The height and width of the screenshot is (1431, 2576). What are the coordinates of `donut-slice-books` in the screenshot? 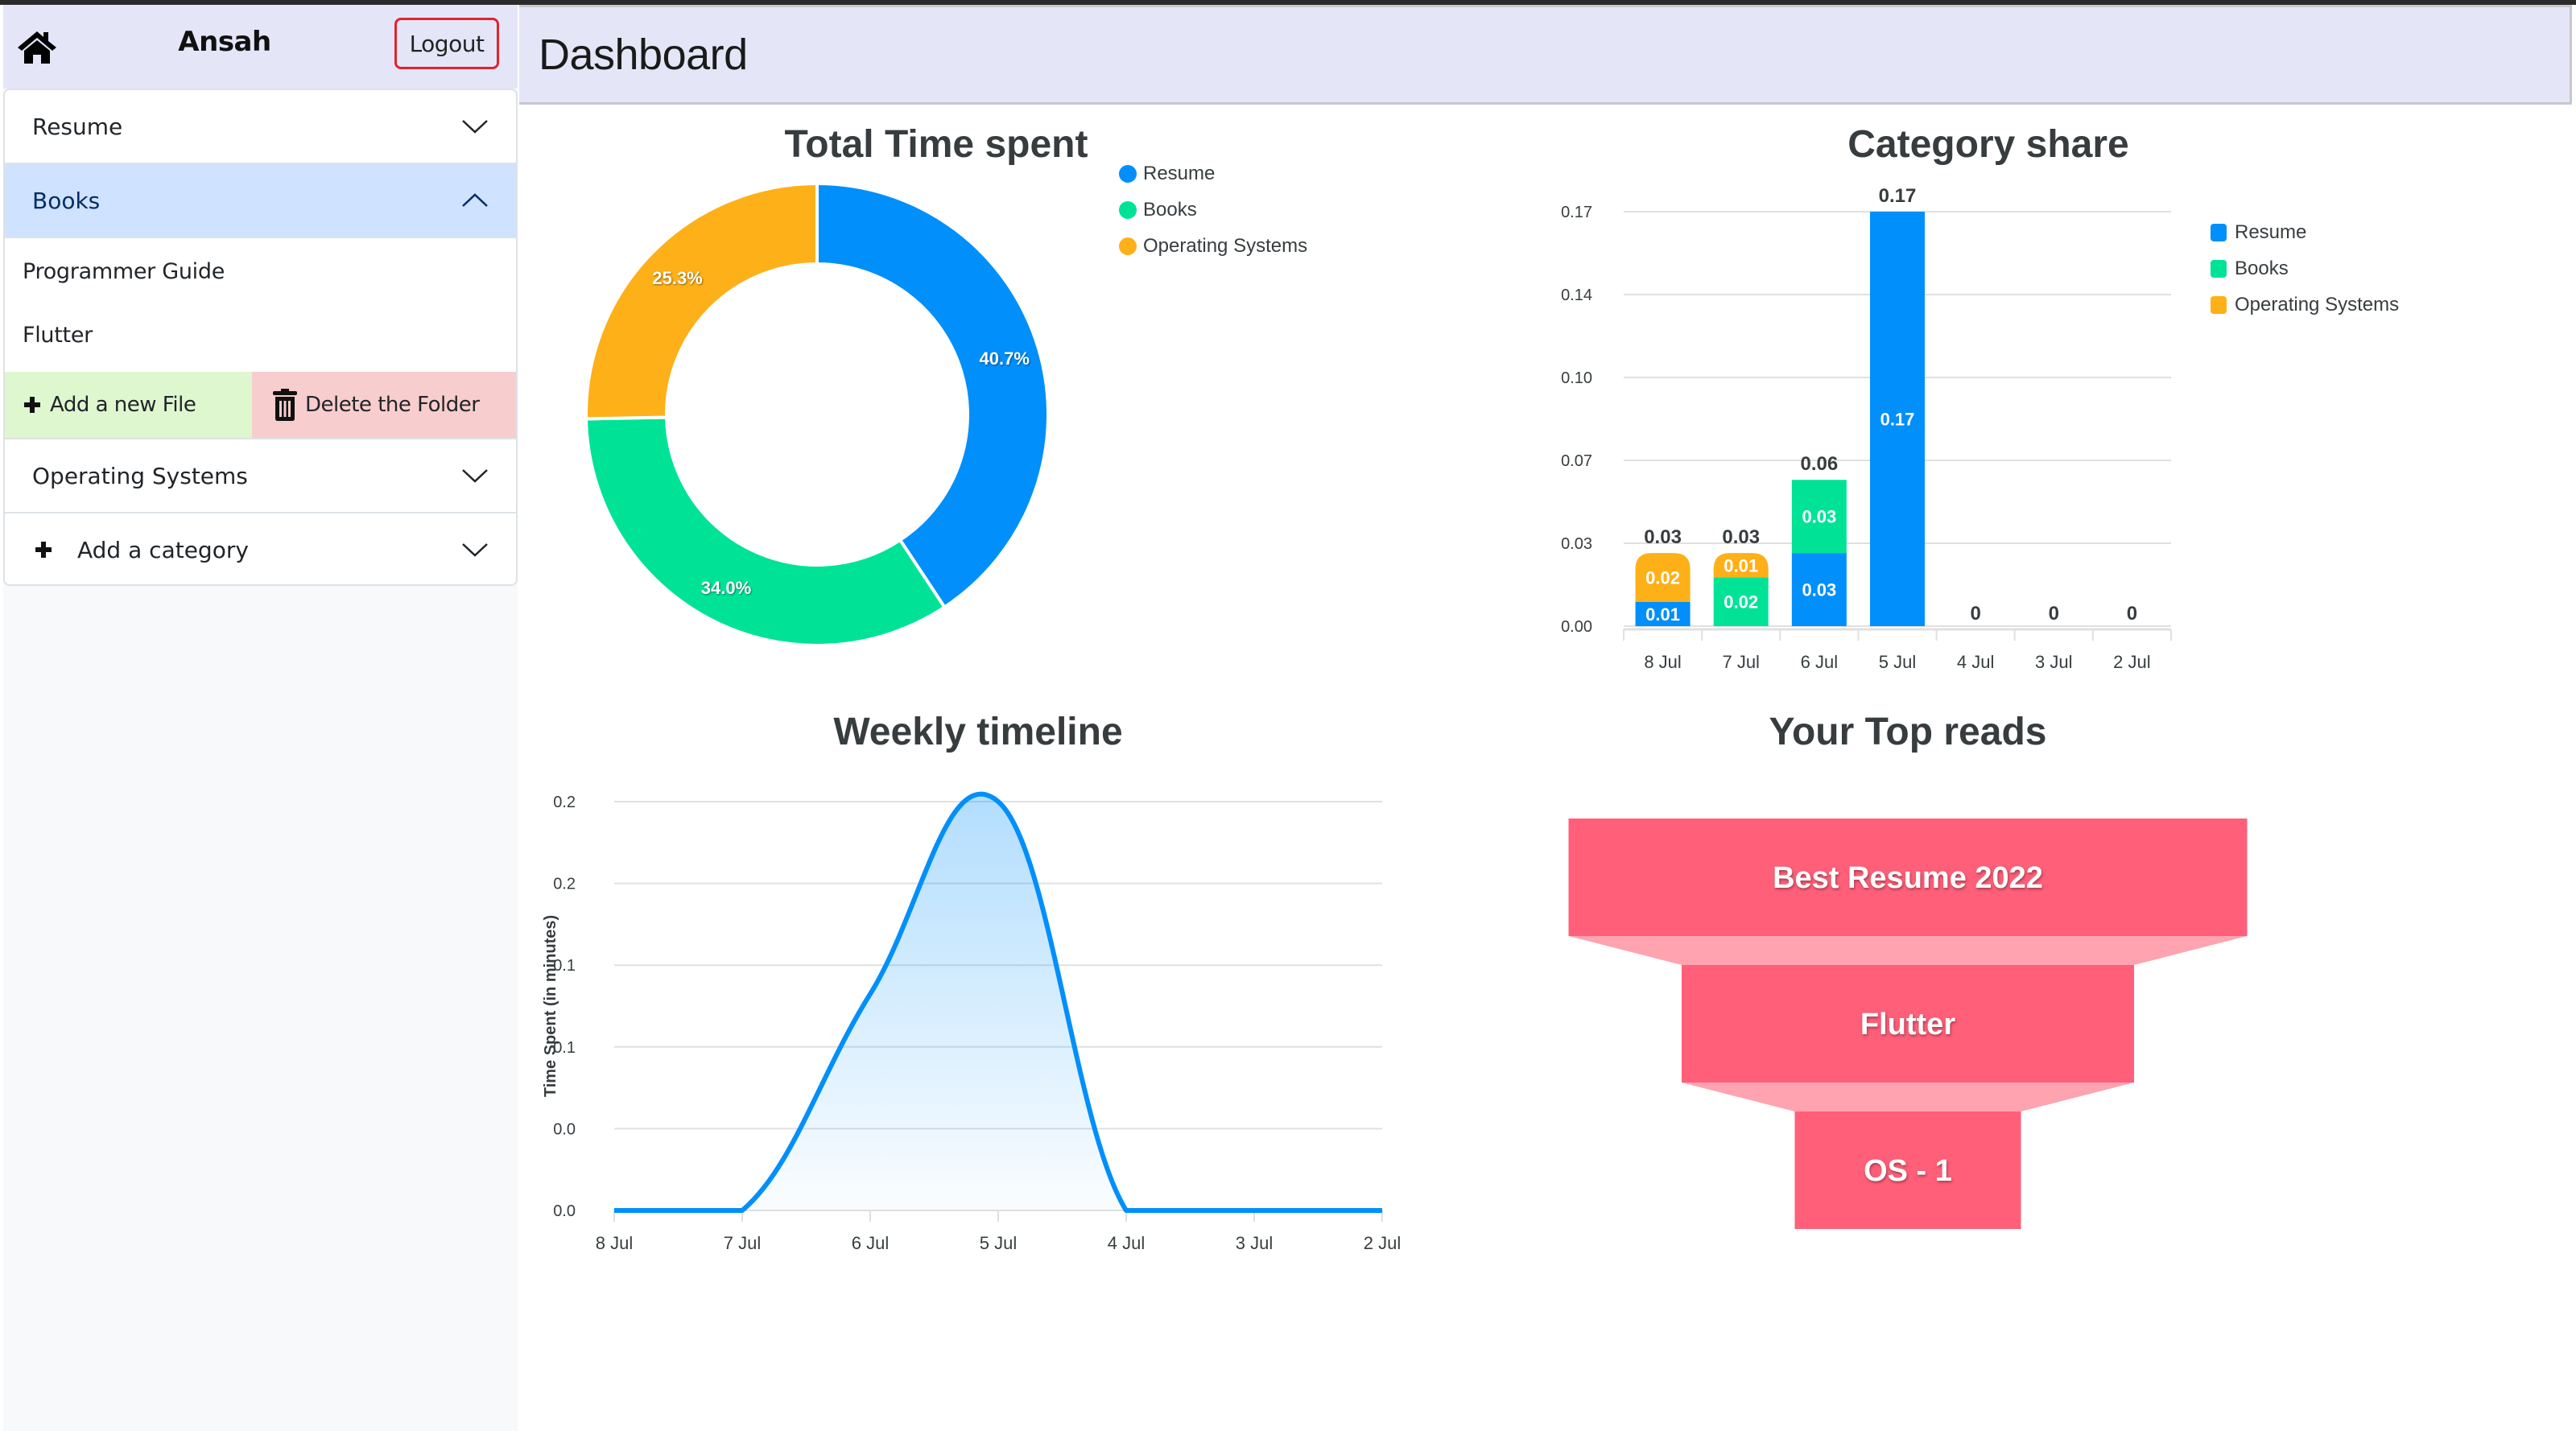 It's located at (765, 531).